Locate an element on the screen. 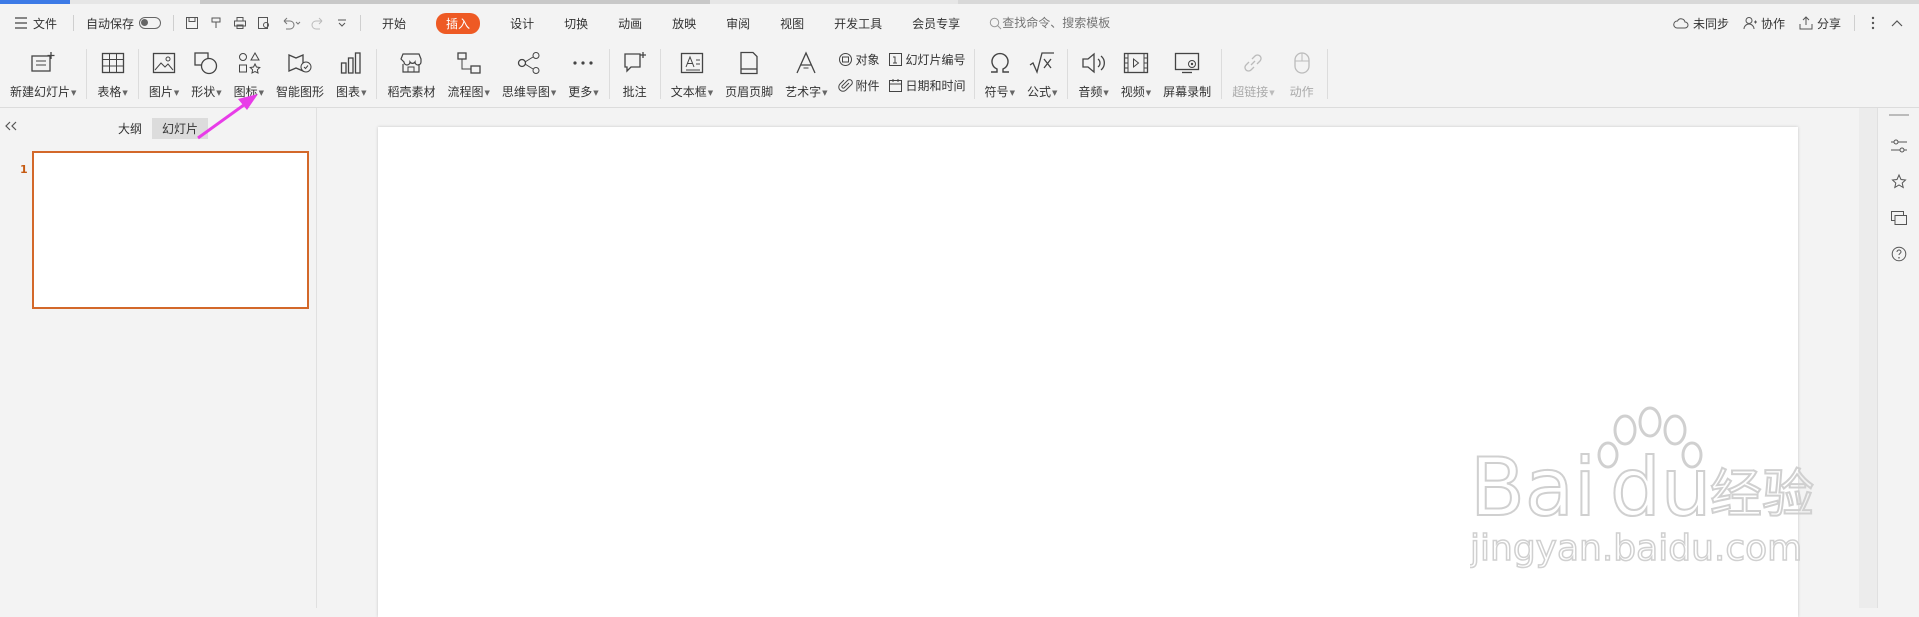  screen-record-button: 屏幕录制 is located at coordinates (1187, 74).